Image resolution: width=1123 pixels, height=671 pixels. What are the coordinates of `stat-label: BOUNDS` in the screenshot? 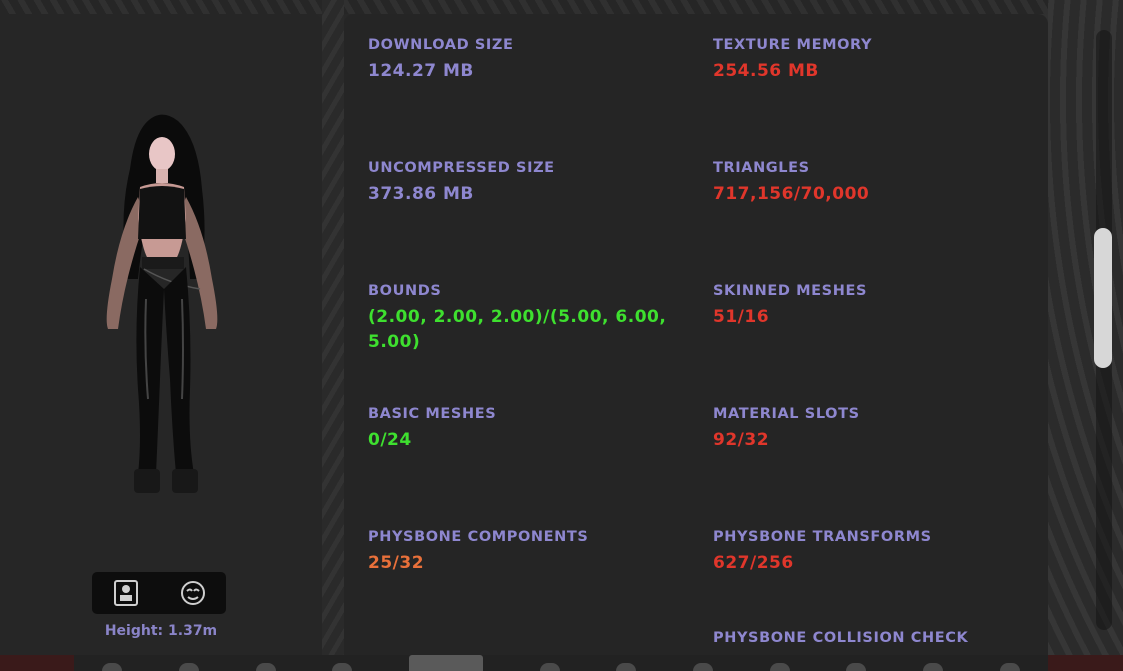 It's located at (405, 291).